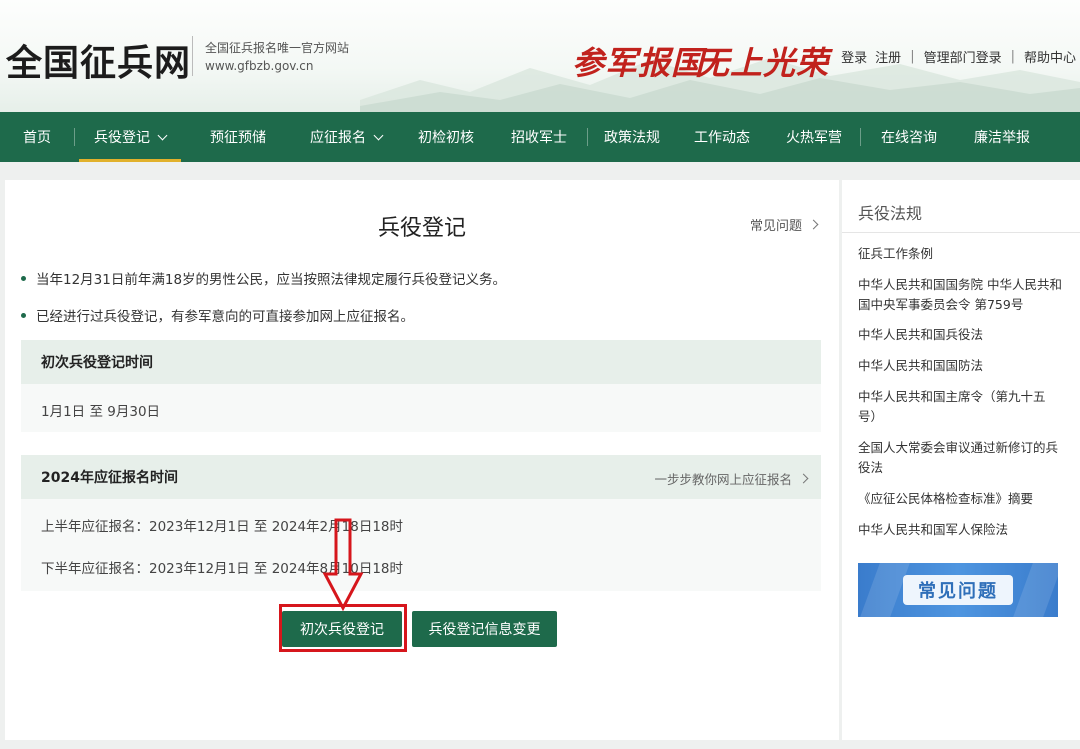  I want to click on sidebar-divider, so click(961, 232).